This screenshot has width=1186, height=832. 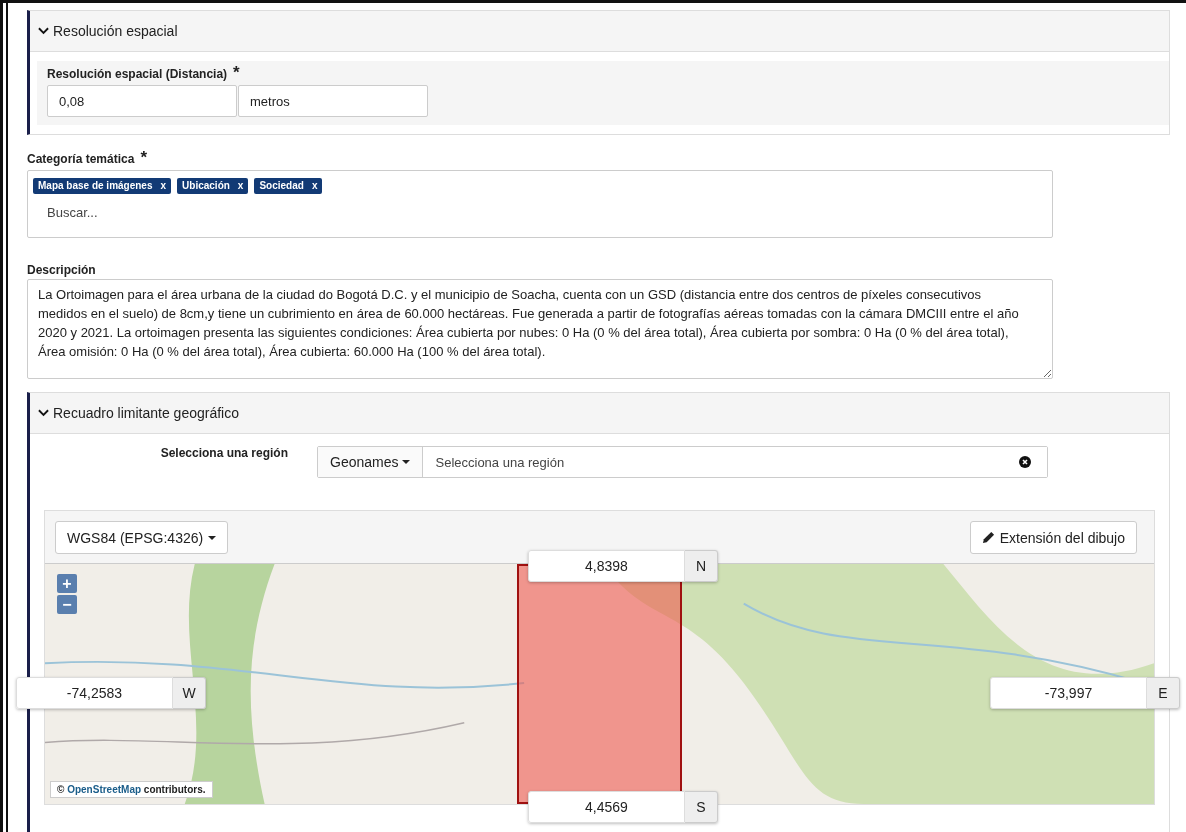 What do you see at coordinates (102, 186) in the screenshot?
I see `category-tag: Mapa base de imágenes x` at bounding box center [102, 186].